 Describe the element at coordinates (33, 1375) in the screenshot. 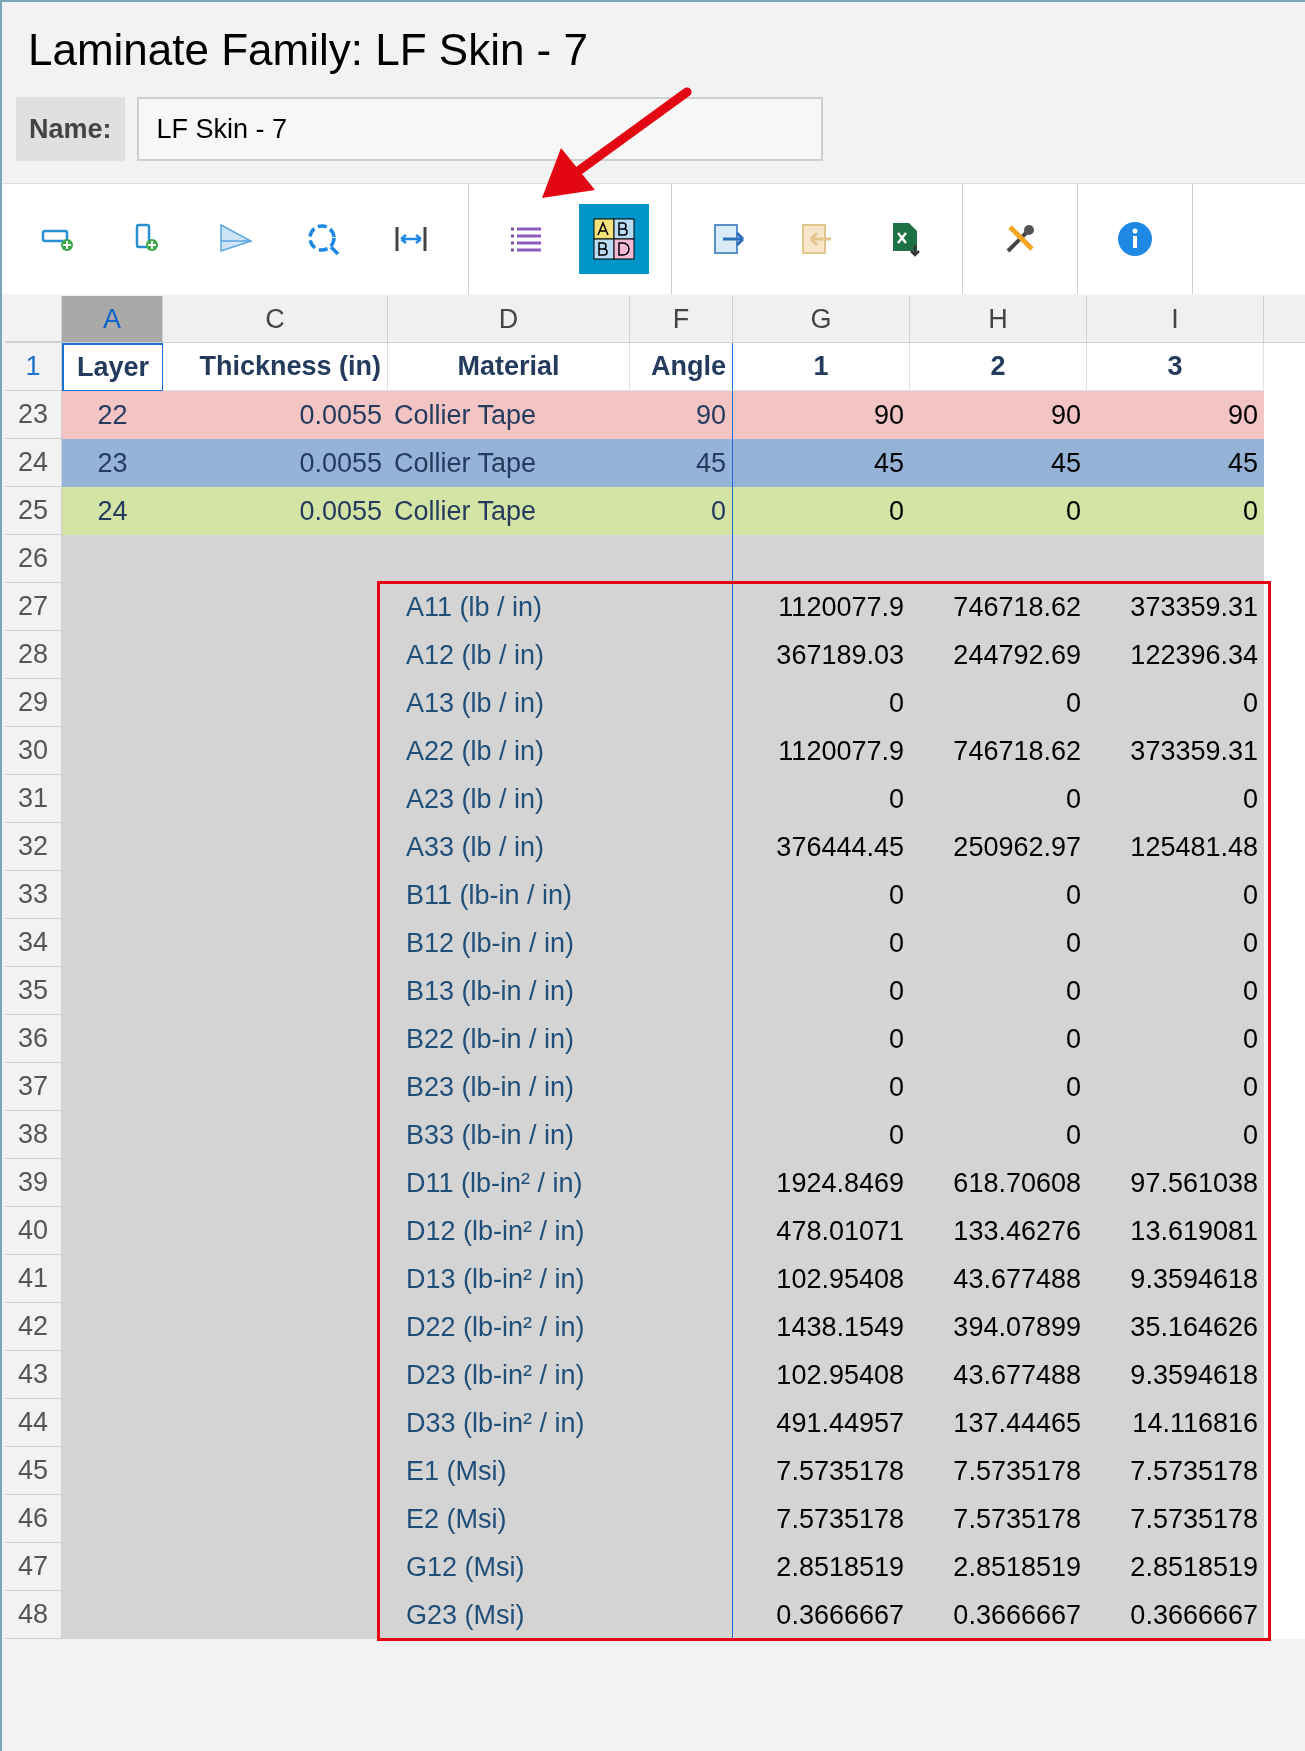

I see `row-number: 43` at that location.